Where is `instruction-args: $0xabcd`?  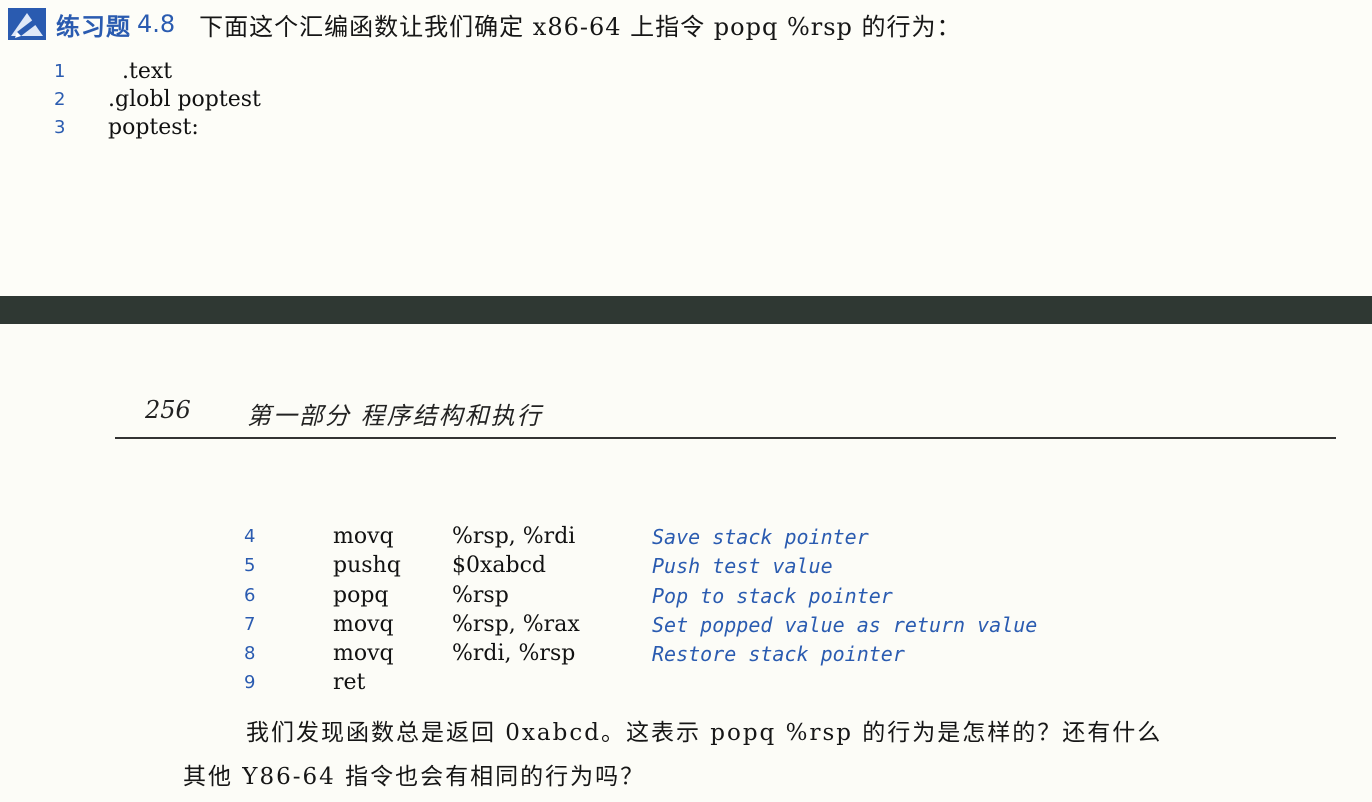 instruction-args: $0xabcd is located at coordinates (499, 565).